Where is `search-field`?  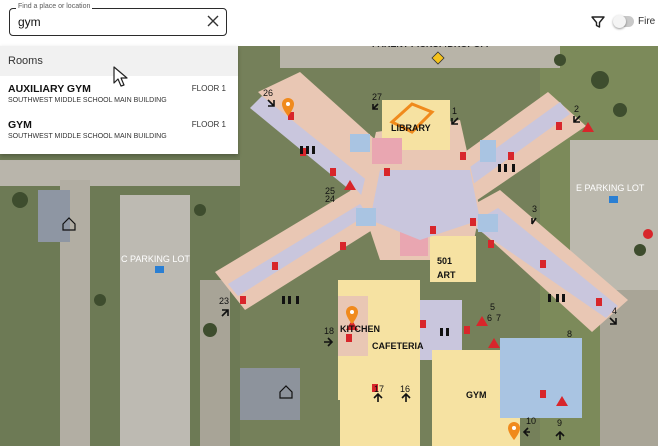 search-field is located at coordinates (118, 22).